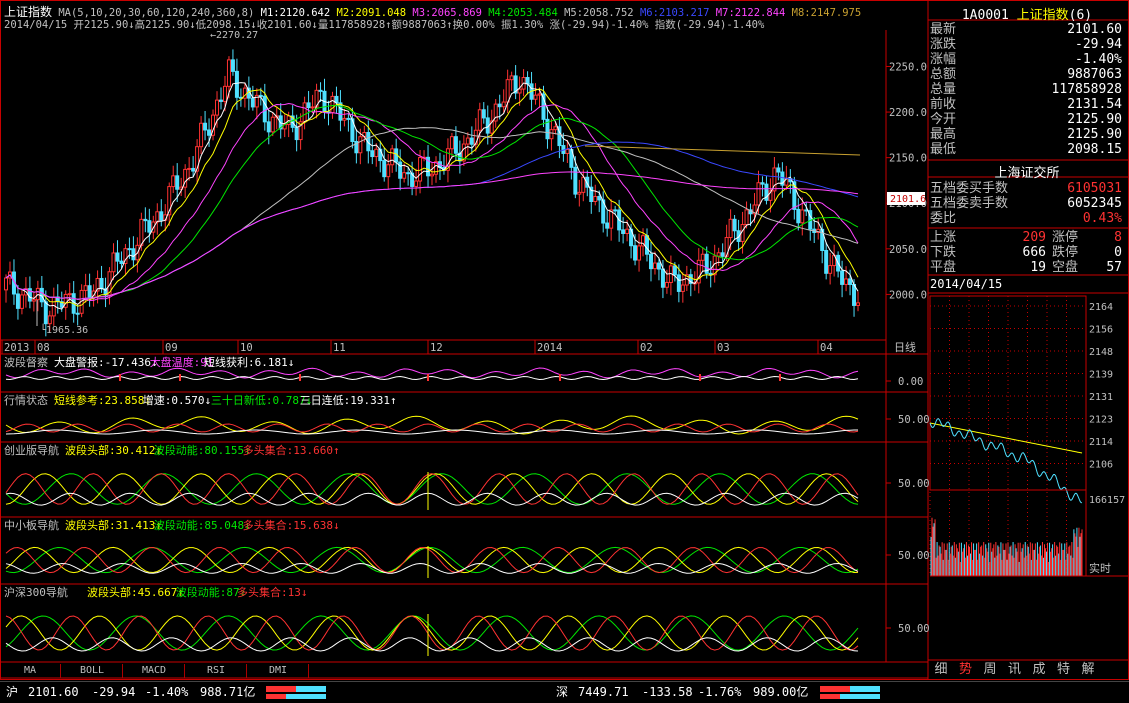 The width and height of the screenshot is (1129, 703). Describe the element at coordinates (1038, 267) in the screenshot. I see `flat-count: 19` at that location.